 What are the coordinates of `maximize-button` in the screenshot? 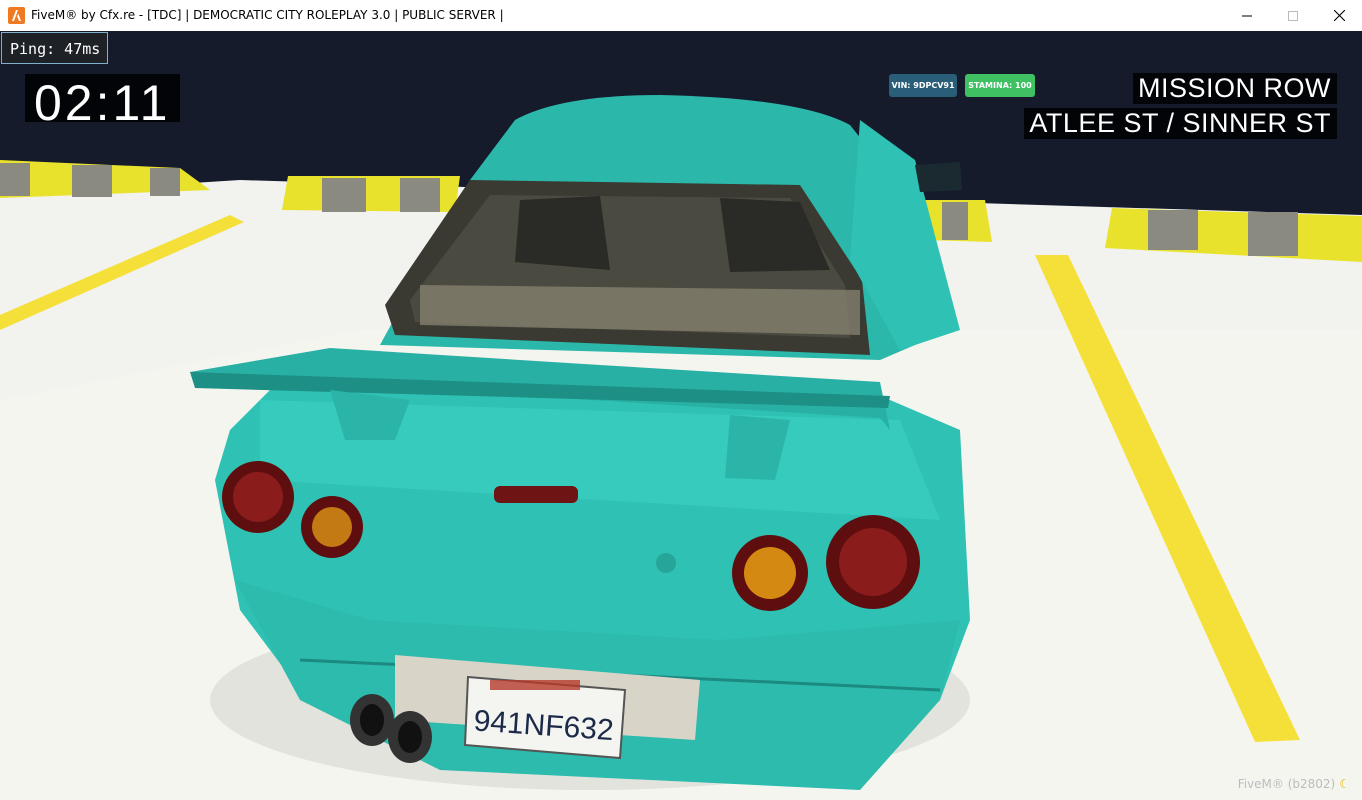 It's located at (1293, 15).